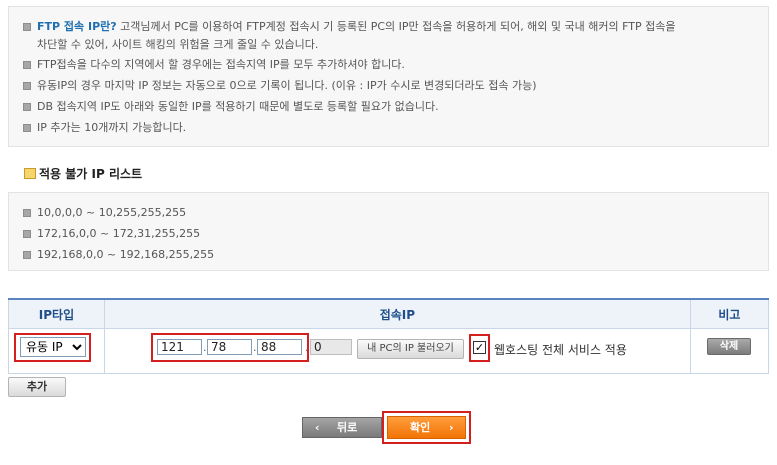 The width and height of the screenshot is (777, 465). What do you see at coordinates (112, 127) in the screenshot?
I see `notice-text: IP 추가는 10개까지 가능합니다.` at bounding box center [112, 127].